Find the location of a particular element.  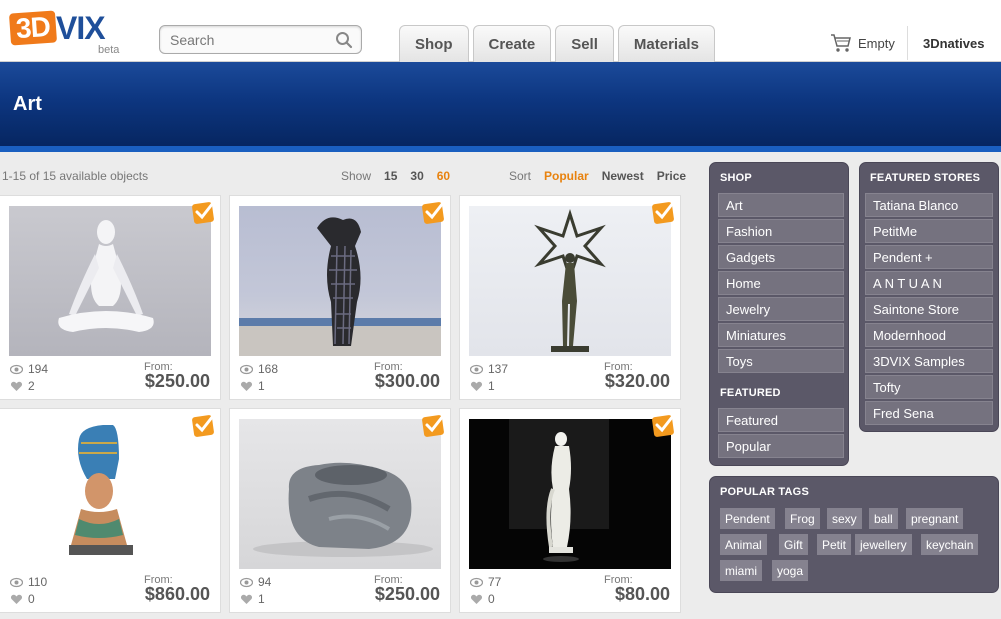

product-card: 168 1 From: $300.00 is located at coordinates (340, 297).